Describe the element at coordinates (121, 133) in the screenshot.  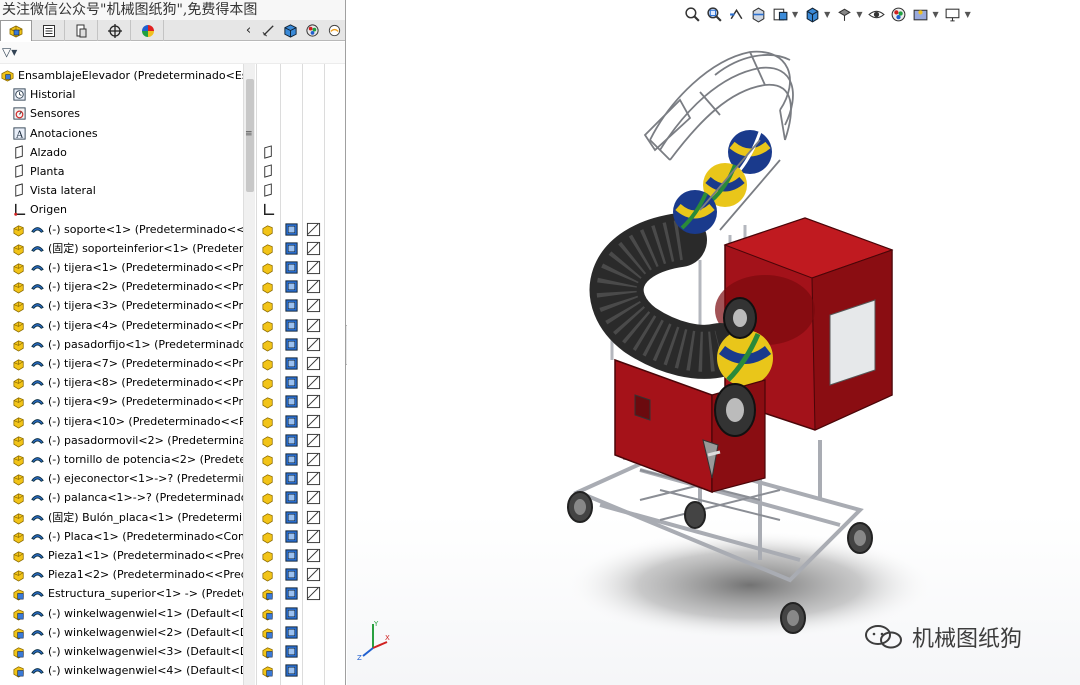
I see `tree-item: A Anotaciones` at that location.